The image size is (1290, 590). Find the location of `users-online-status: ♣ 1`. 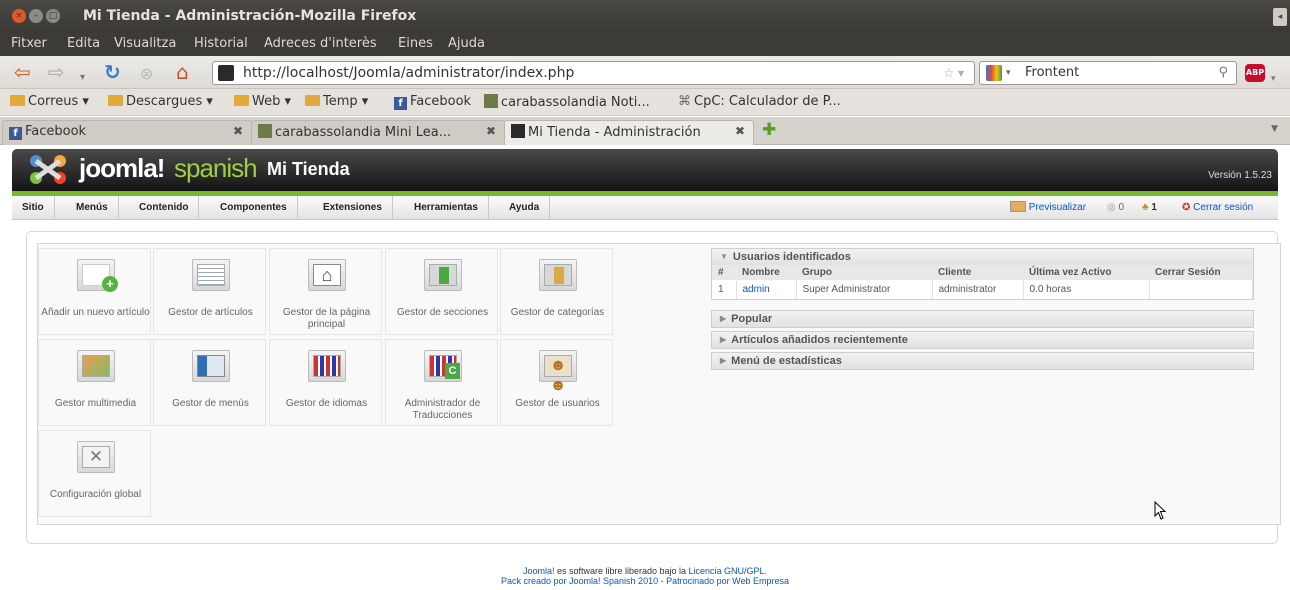

users-online-status: ♣ 1 is located at coordinates (1149, 208).